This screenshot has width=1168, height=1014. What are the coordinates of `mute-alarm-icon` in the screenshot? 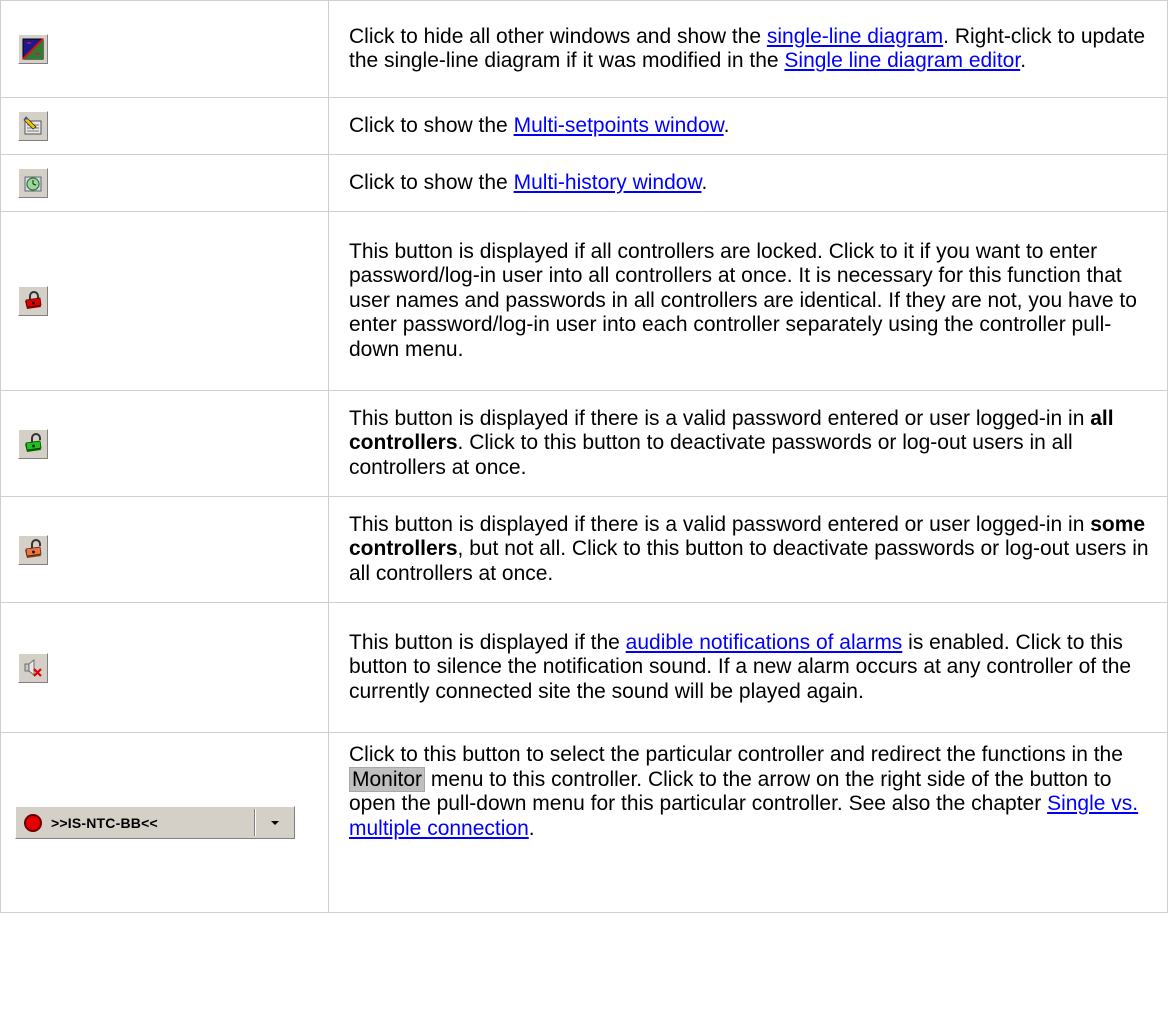 It's located at (33, 667).